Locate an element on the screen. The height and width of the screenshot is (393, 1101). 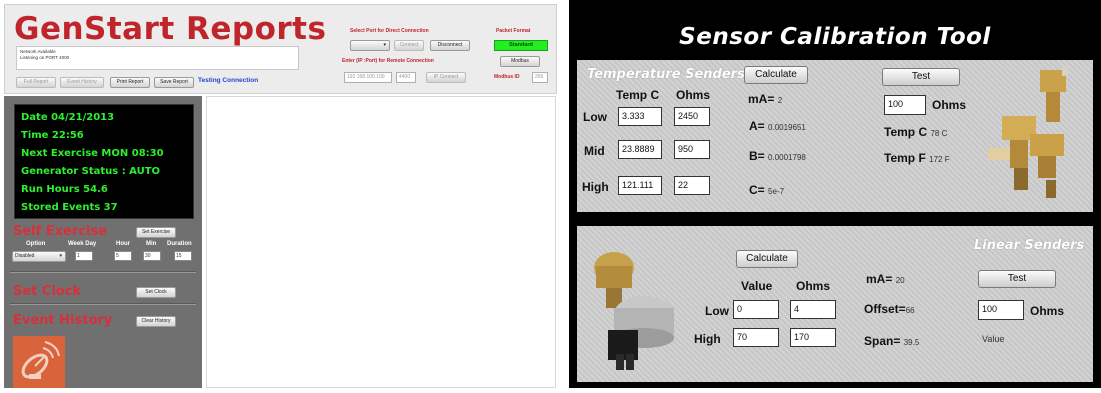
app-title: GenStart Reports is located at coordinates (170, 29).